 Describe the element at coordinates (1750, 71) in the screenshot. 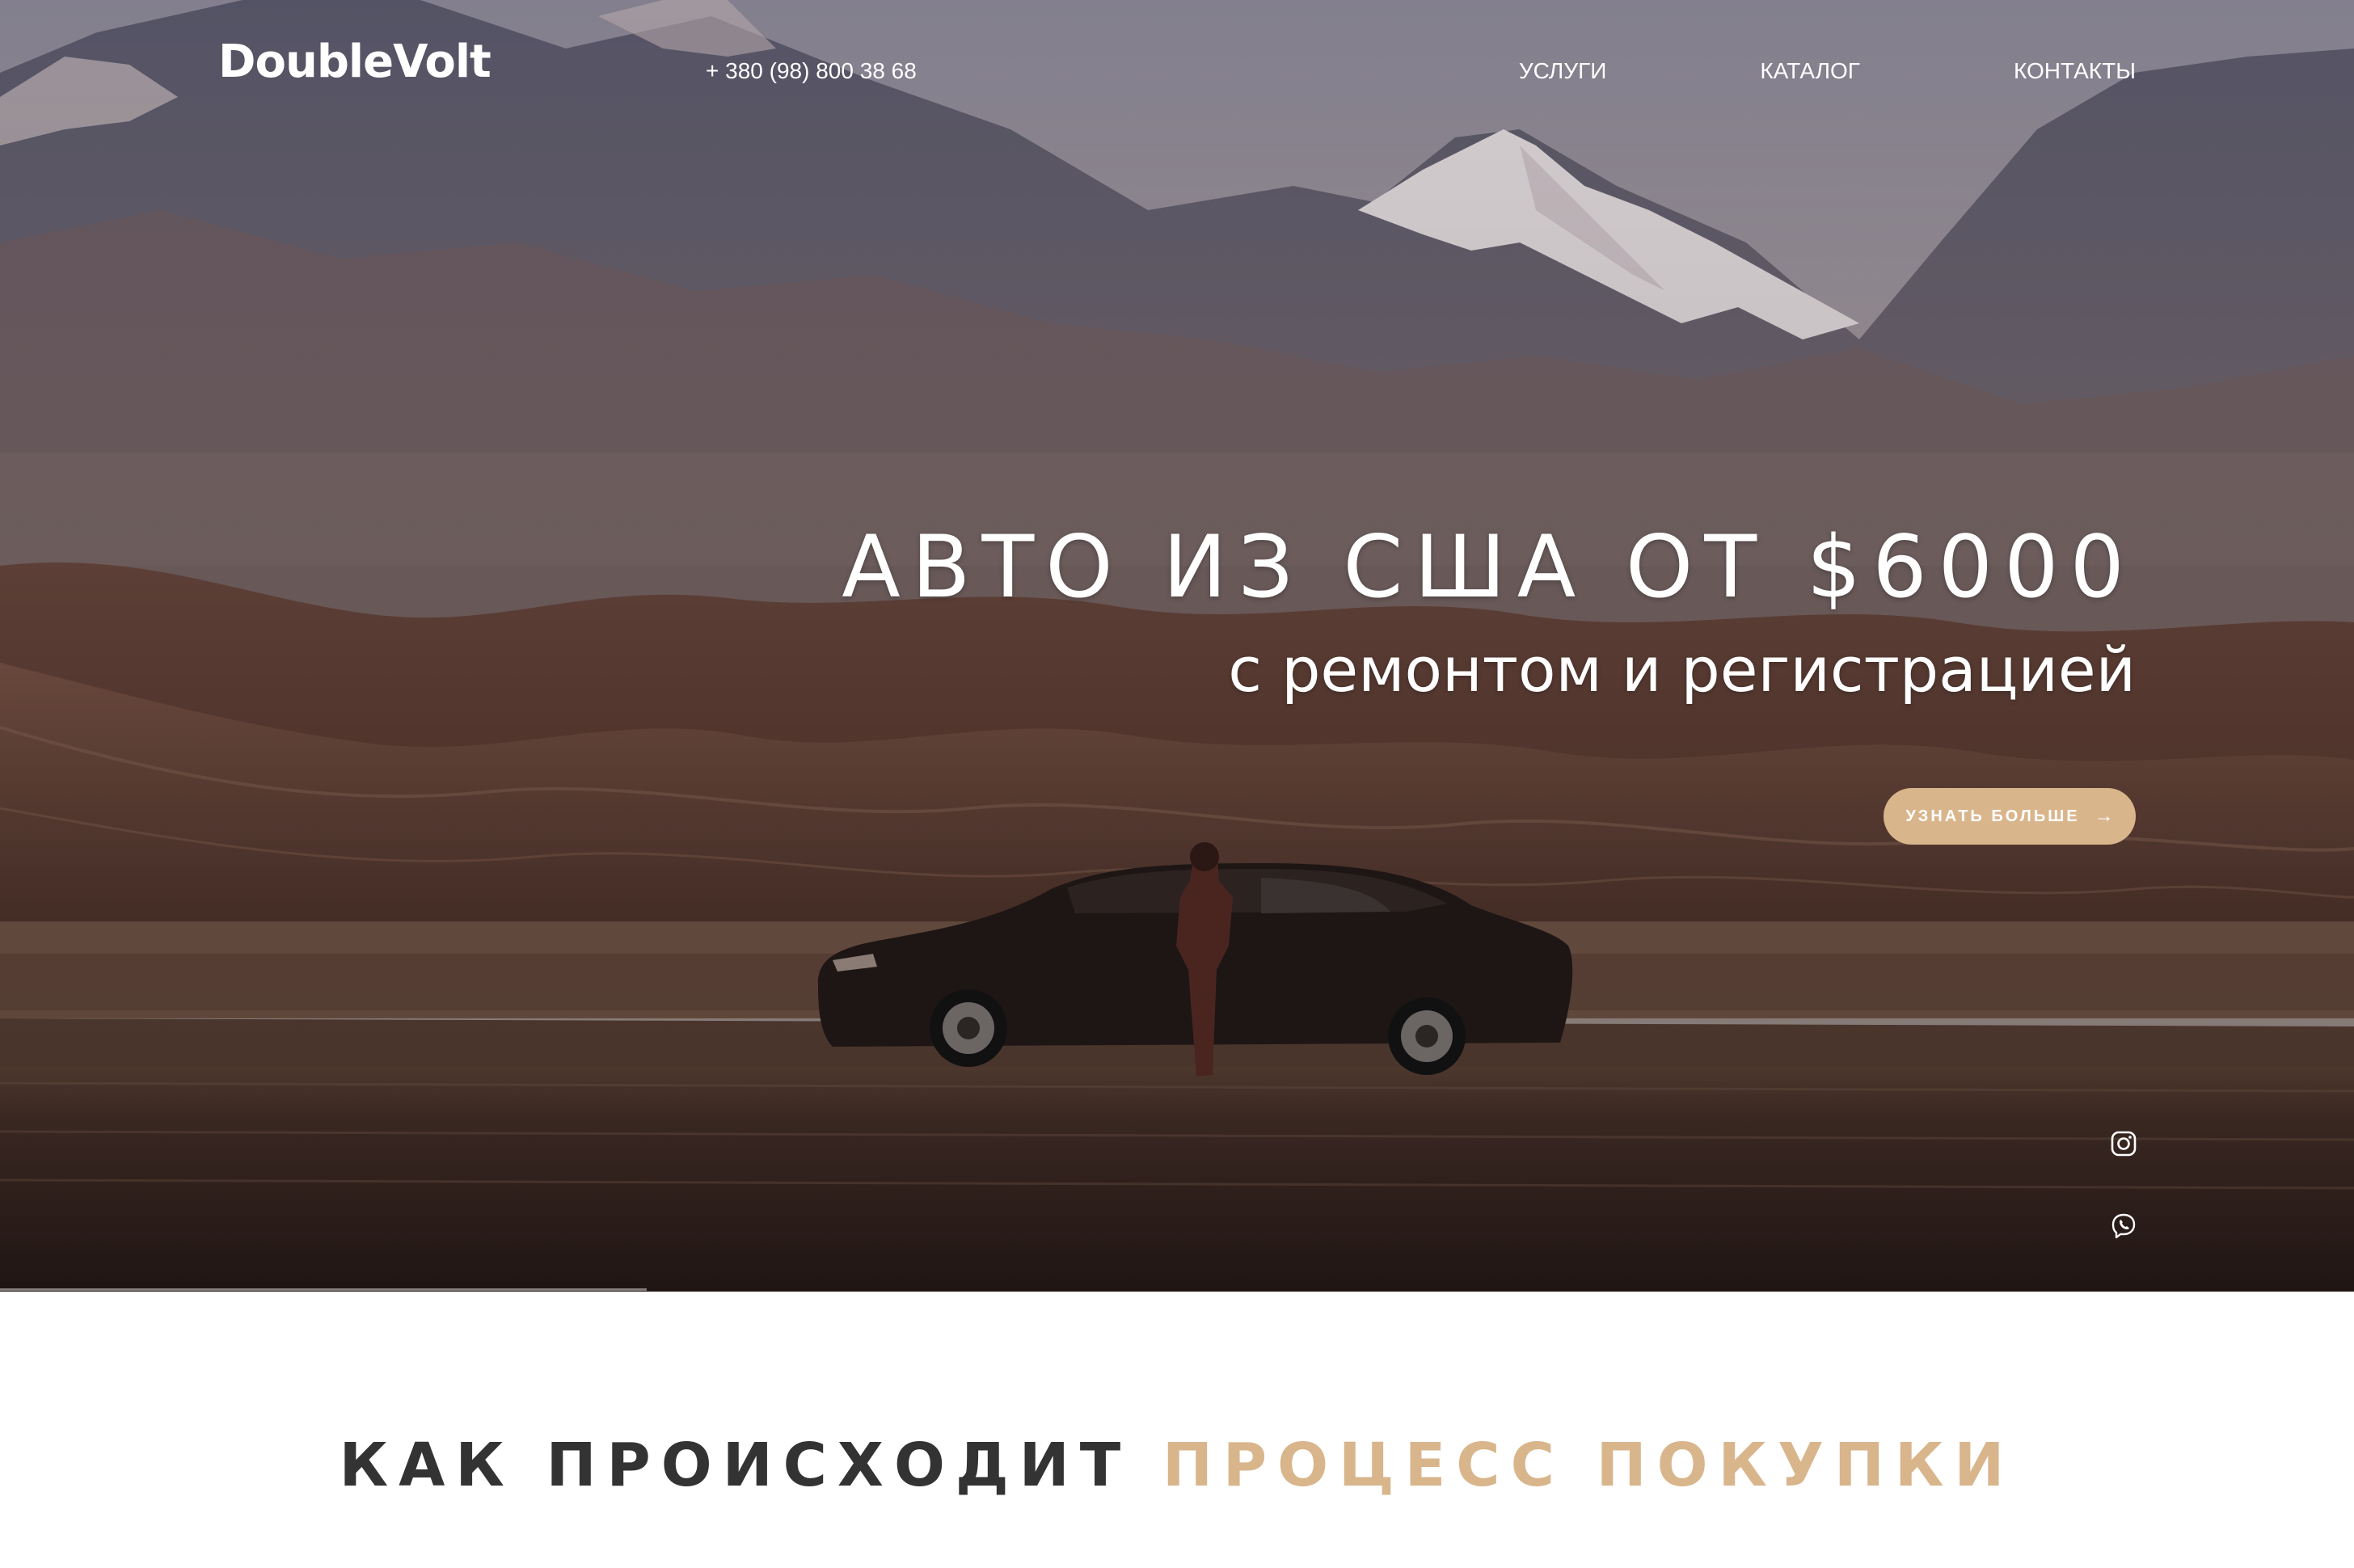

I see `main-nav: УСЛУГИ КАТАЛОГ КОНТАКТЫ` at that location.